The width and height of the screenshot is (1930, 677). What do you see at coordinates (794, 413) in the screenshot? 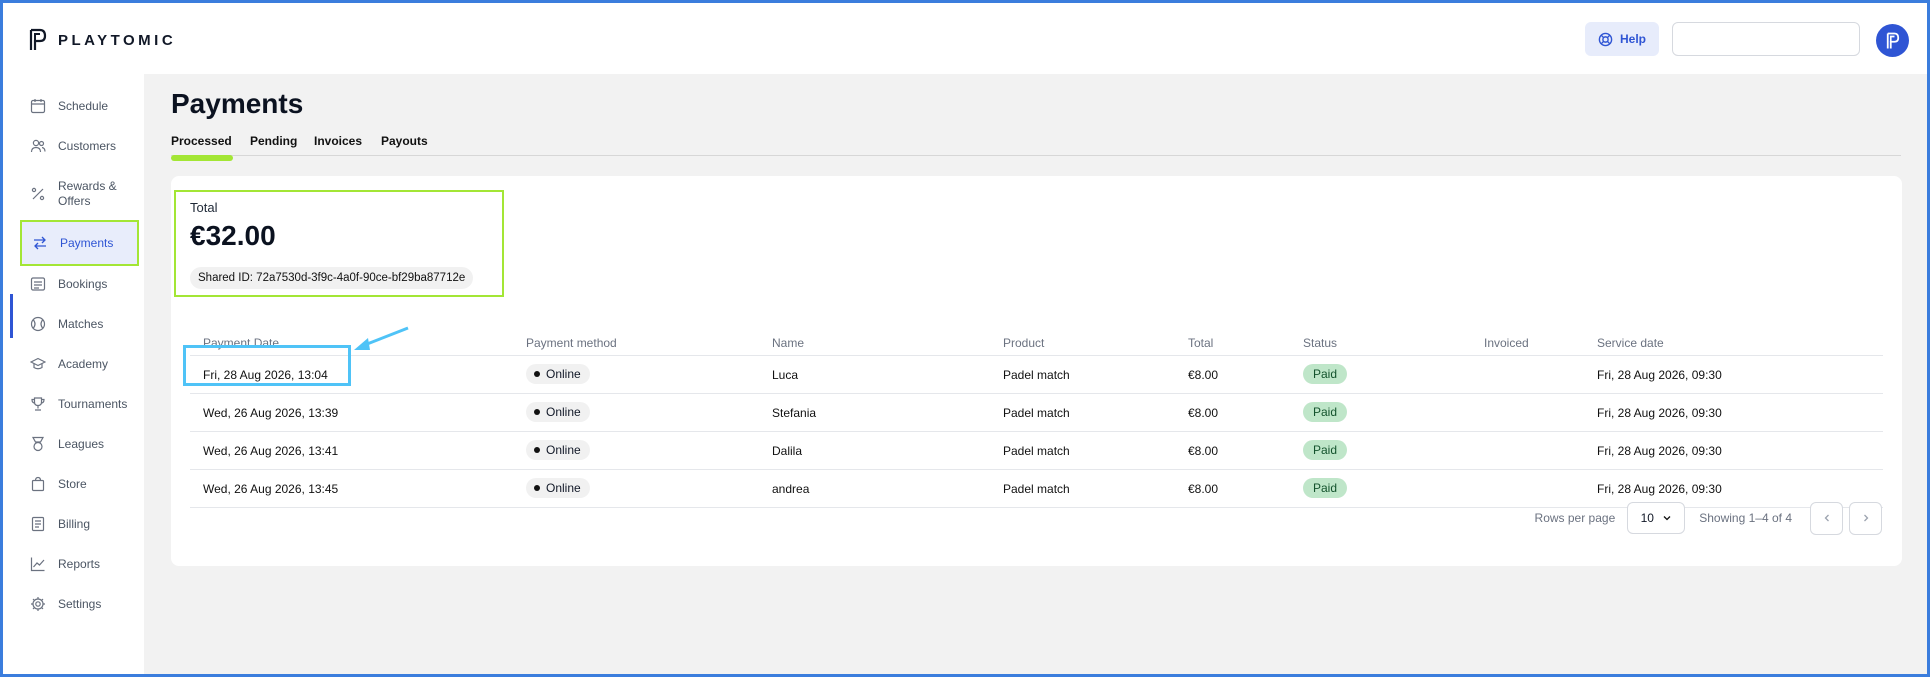
I see `customer-name: Stefania` at bounding box center [794, 413].